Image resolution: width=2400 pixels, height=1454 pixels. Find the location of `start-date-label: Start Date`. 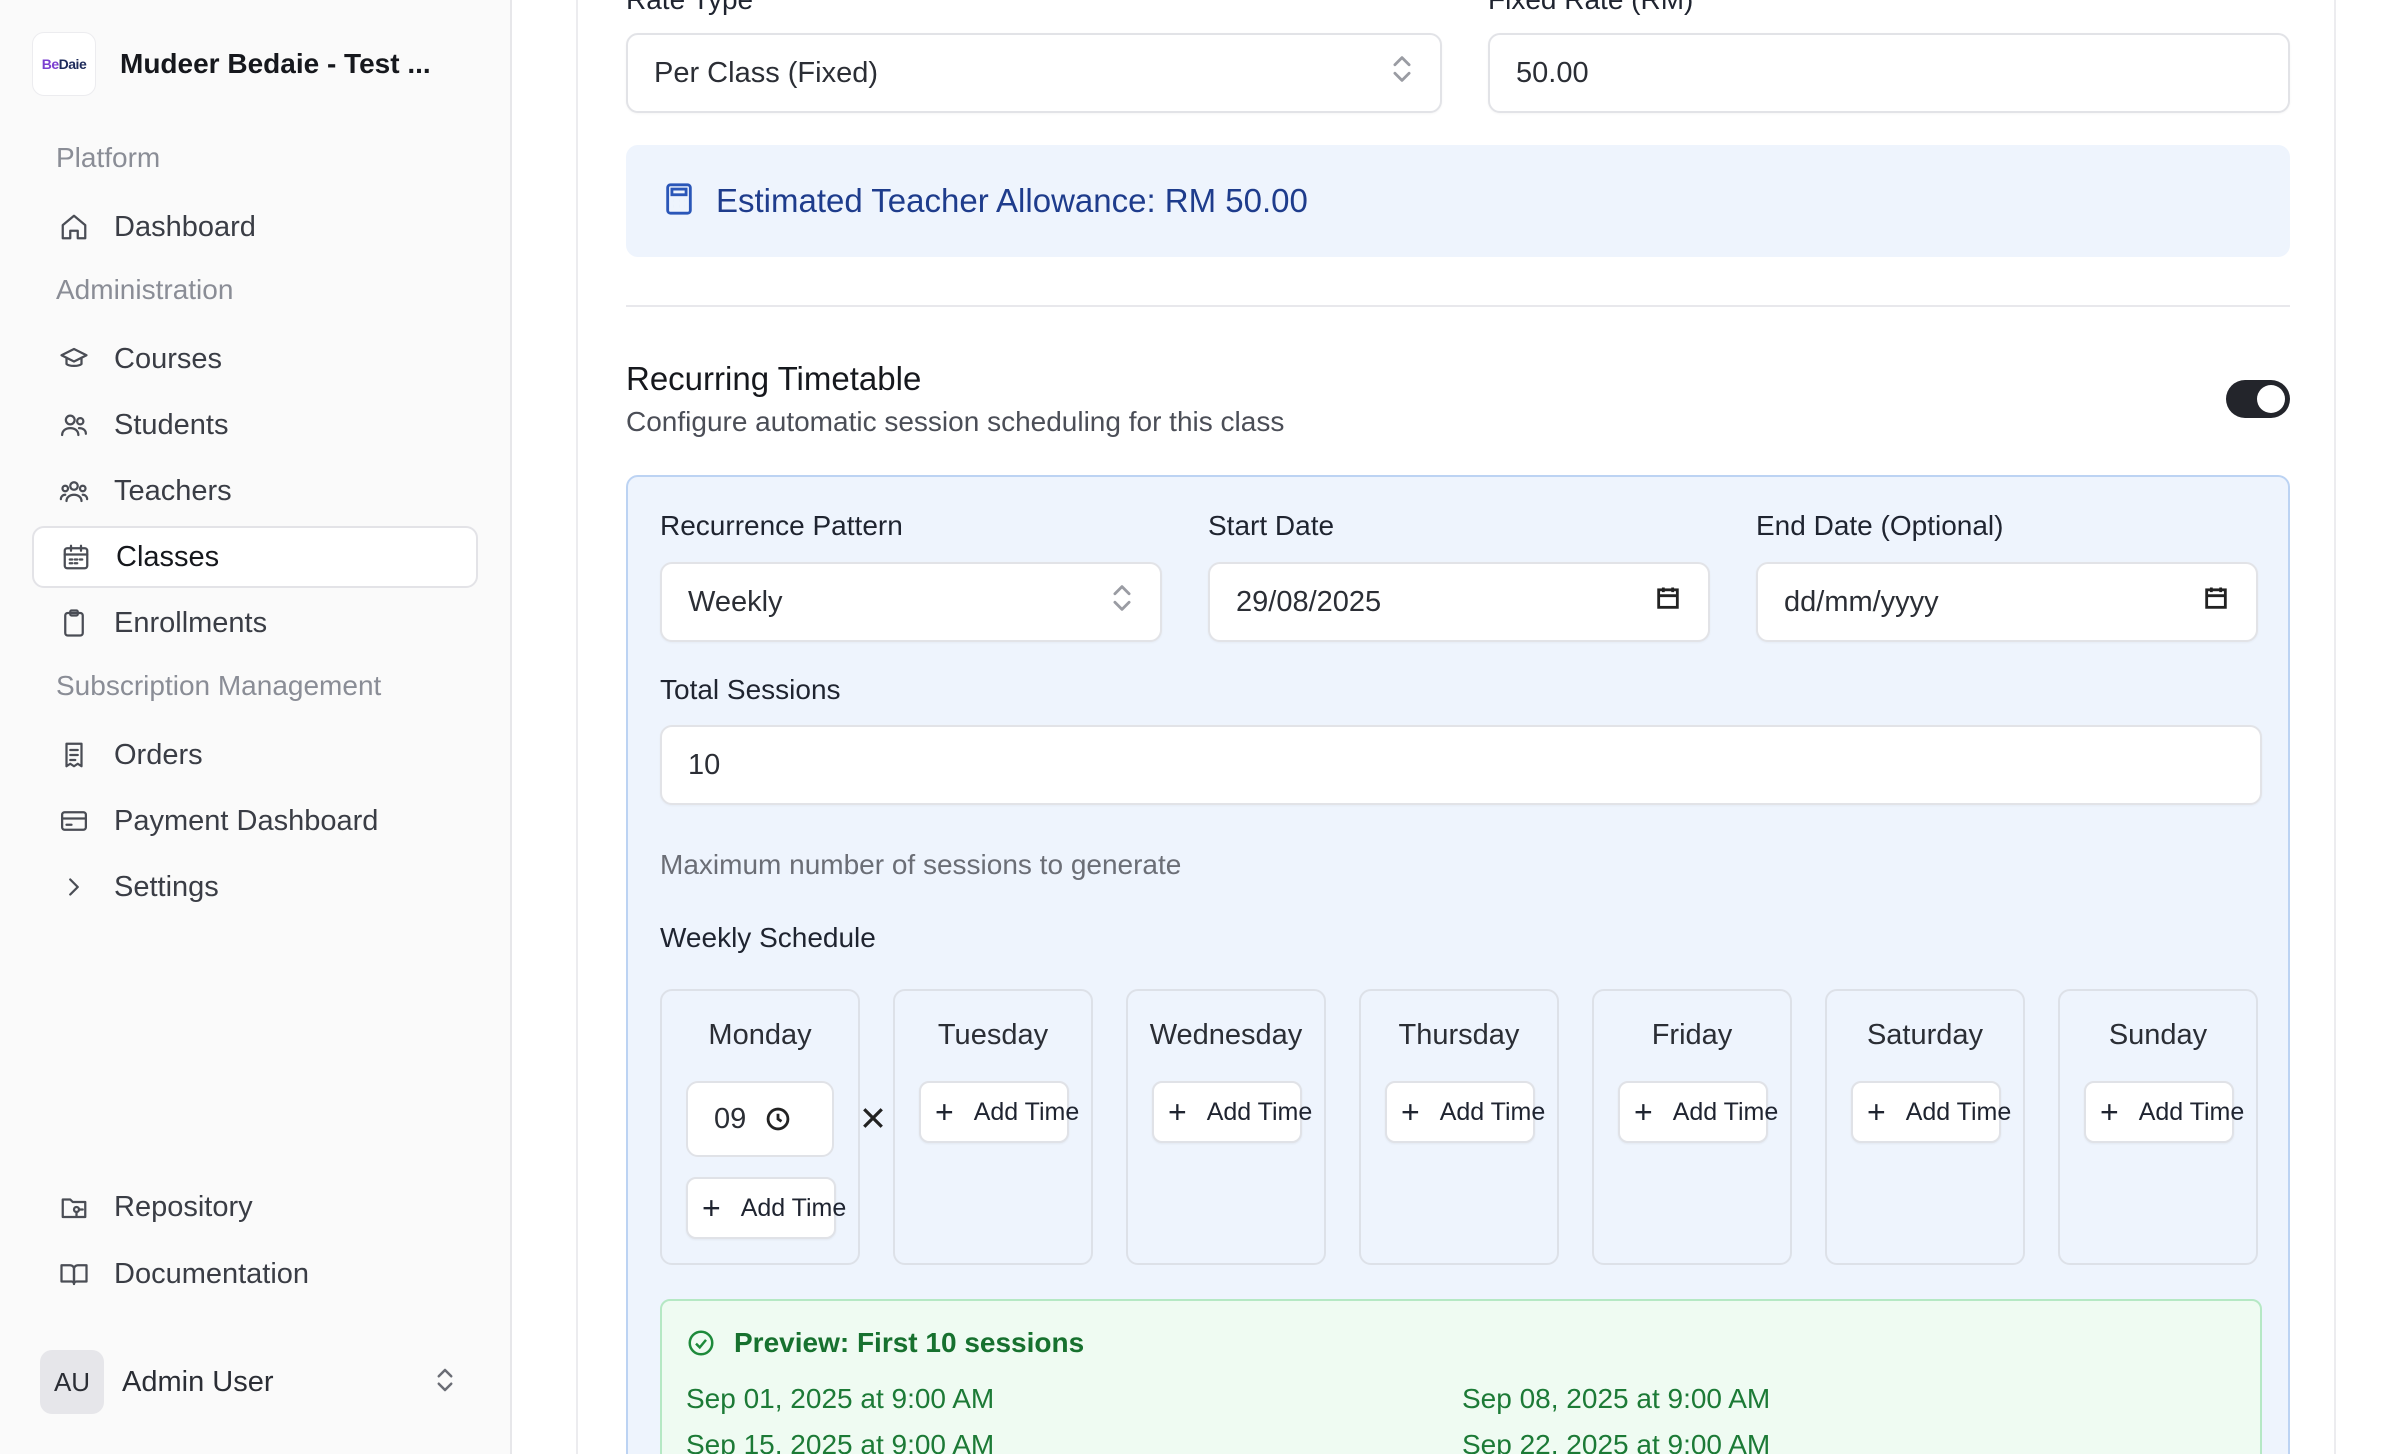

start-date-label: Start Date is located at coordinates (1271, 525).